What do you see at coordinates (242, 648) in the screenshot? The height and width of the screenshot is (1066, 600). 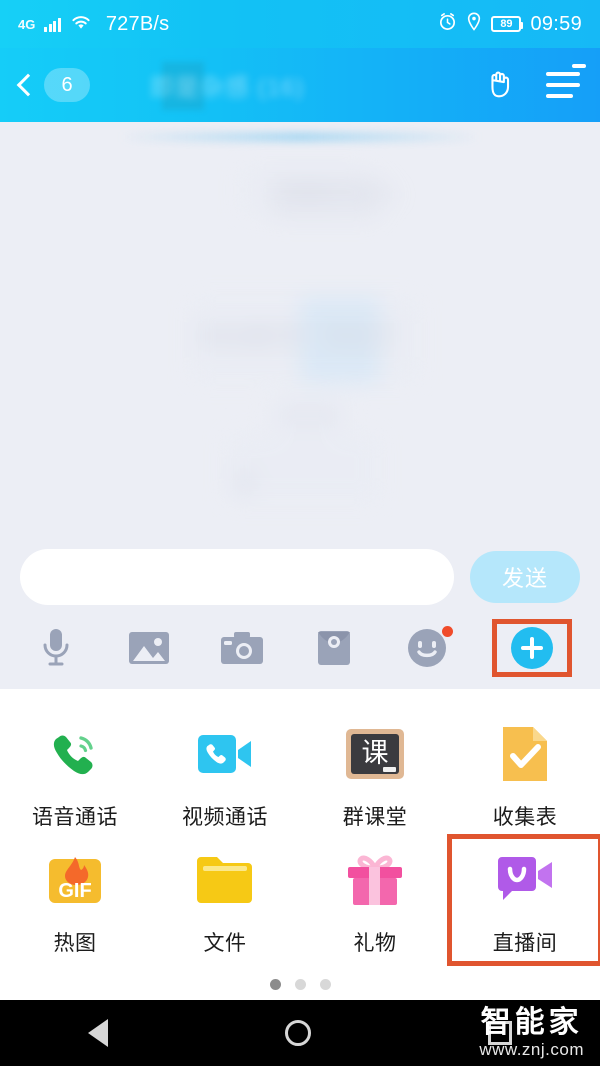 I see `camera-icon` at bounding box center [242, 648].